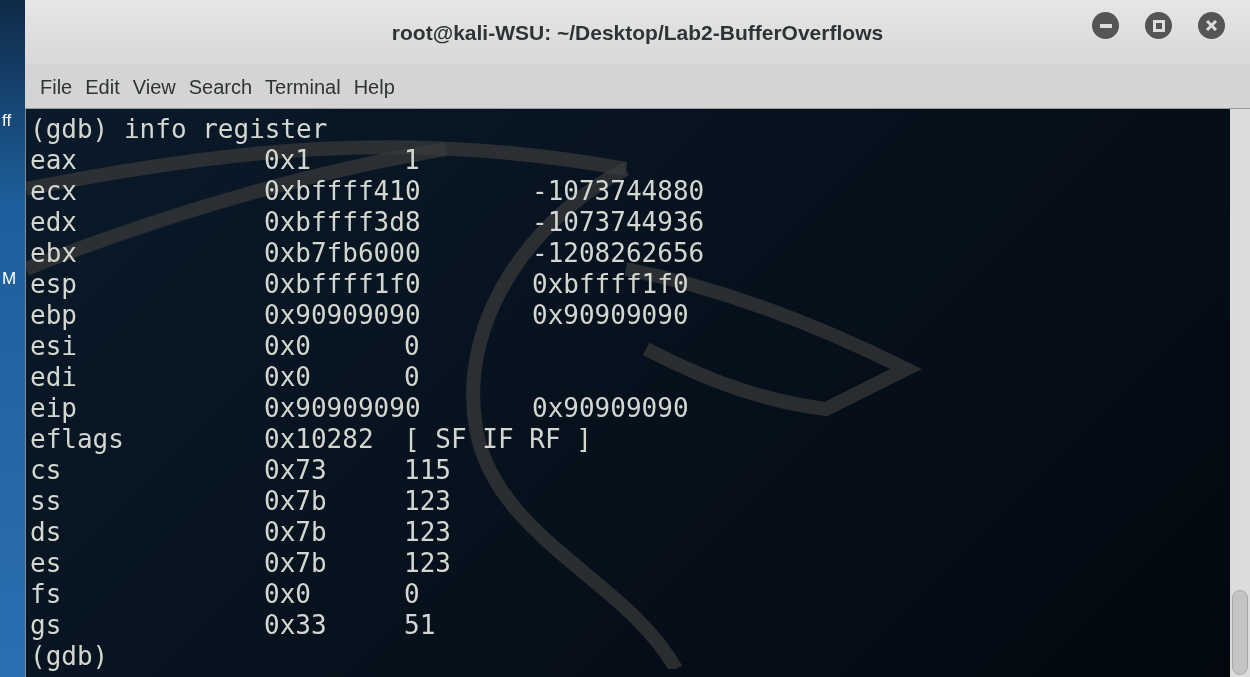 The width and height of the screenshot is (1250, 677). What do you see at coordinates (46, 563) in the screenshot?
I see `register-name: es` at bounding box center [46, 563].